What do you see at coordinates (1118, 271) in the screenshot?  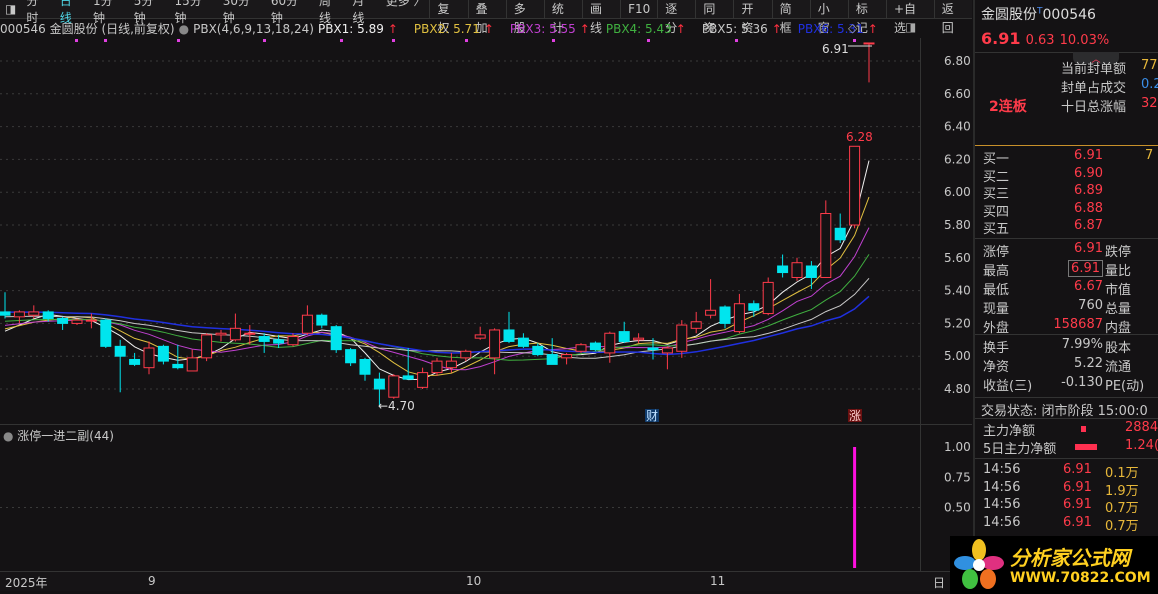 I see `row-label-2: 量比` at bounding box center [1118, 271].